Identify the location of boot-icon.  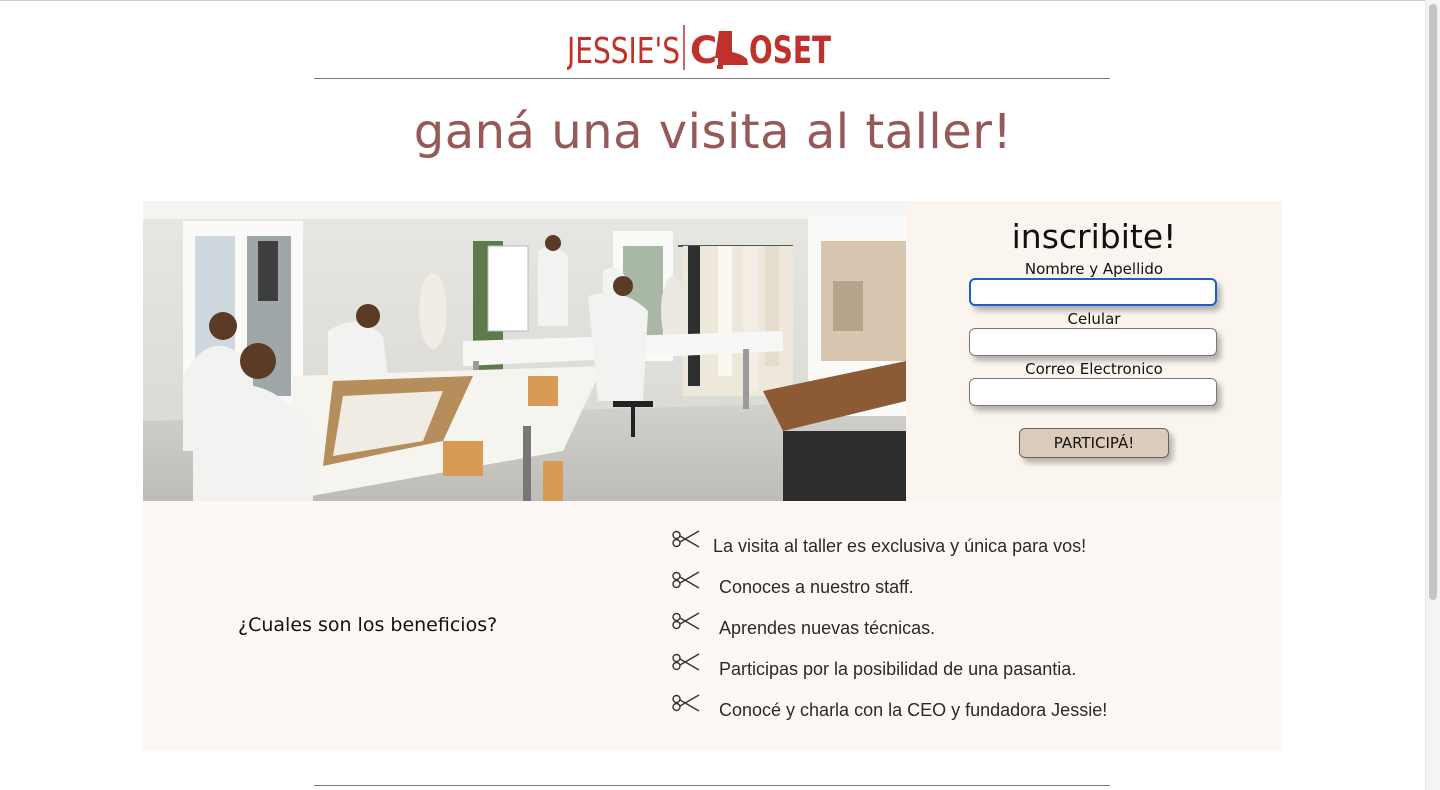
(731, 50).